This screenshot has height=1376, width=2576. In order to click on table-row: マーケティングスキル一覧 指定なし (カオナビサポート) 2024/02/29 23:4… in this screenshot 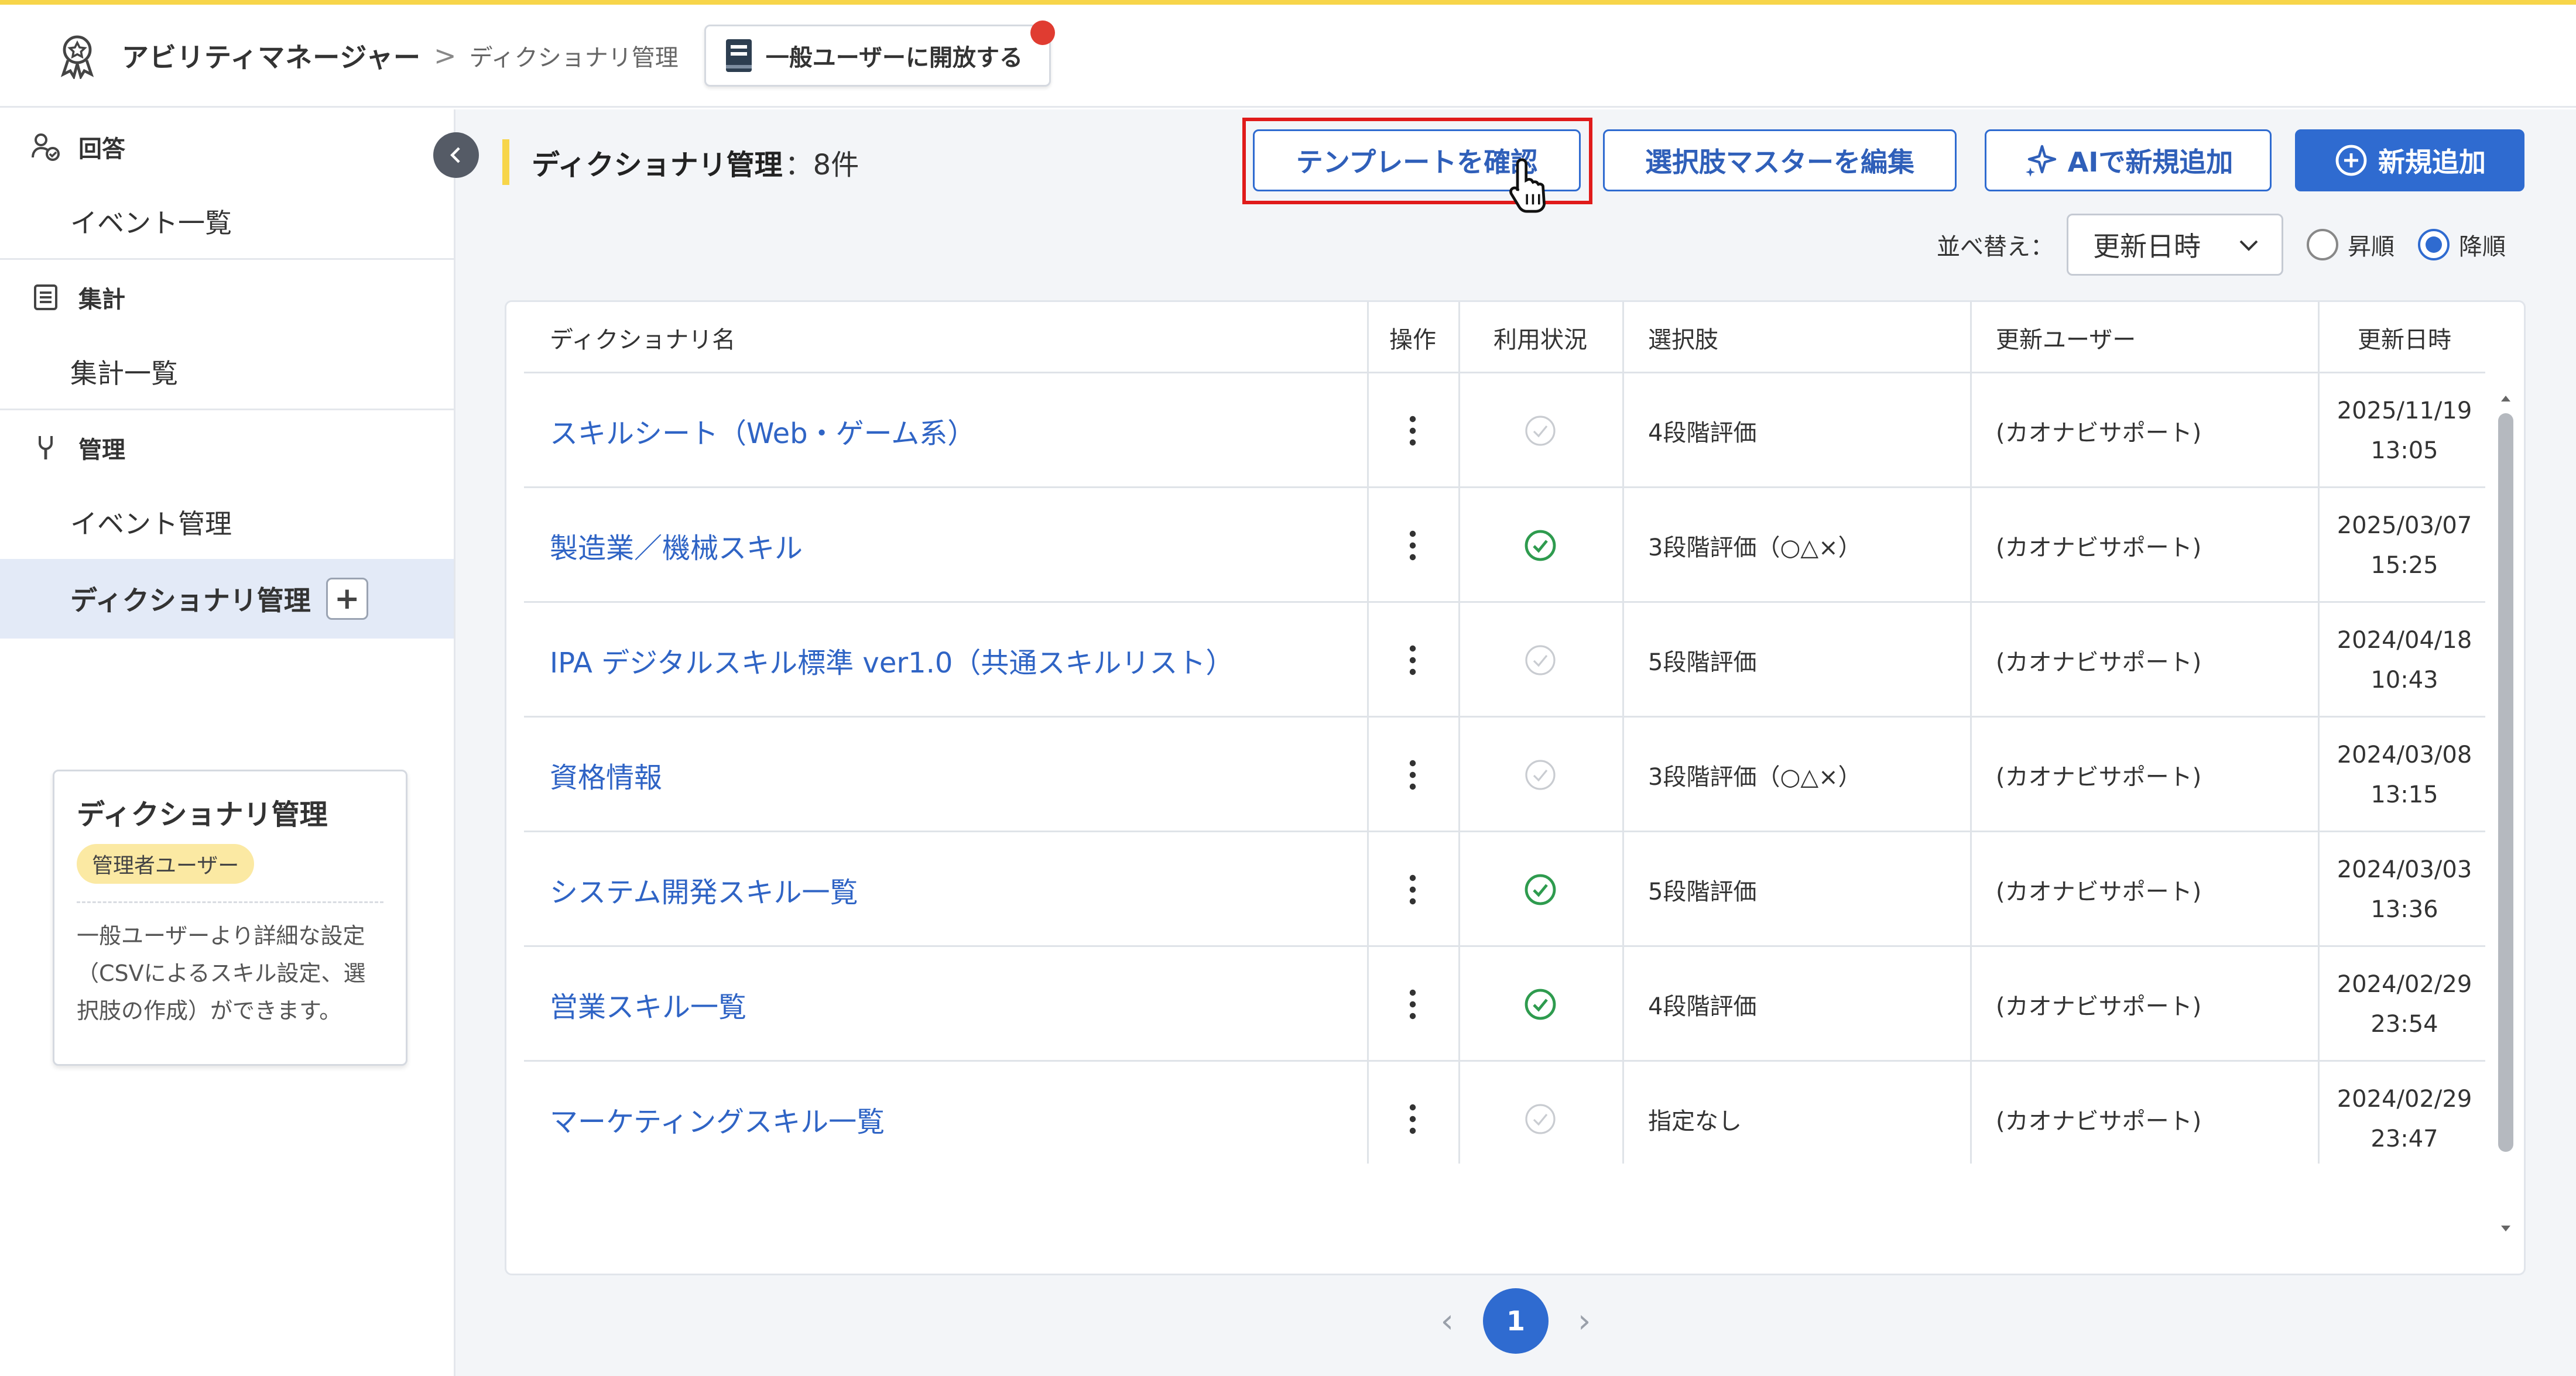, I will do `click(1504, 1113)`.